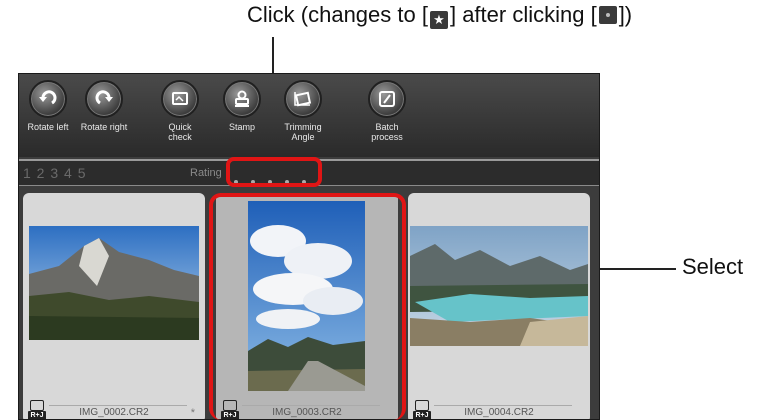 This screenshot has height=420, width=768. I want to click on star-rating-icon: ★, so click(438, 20).